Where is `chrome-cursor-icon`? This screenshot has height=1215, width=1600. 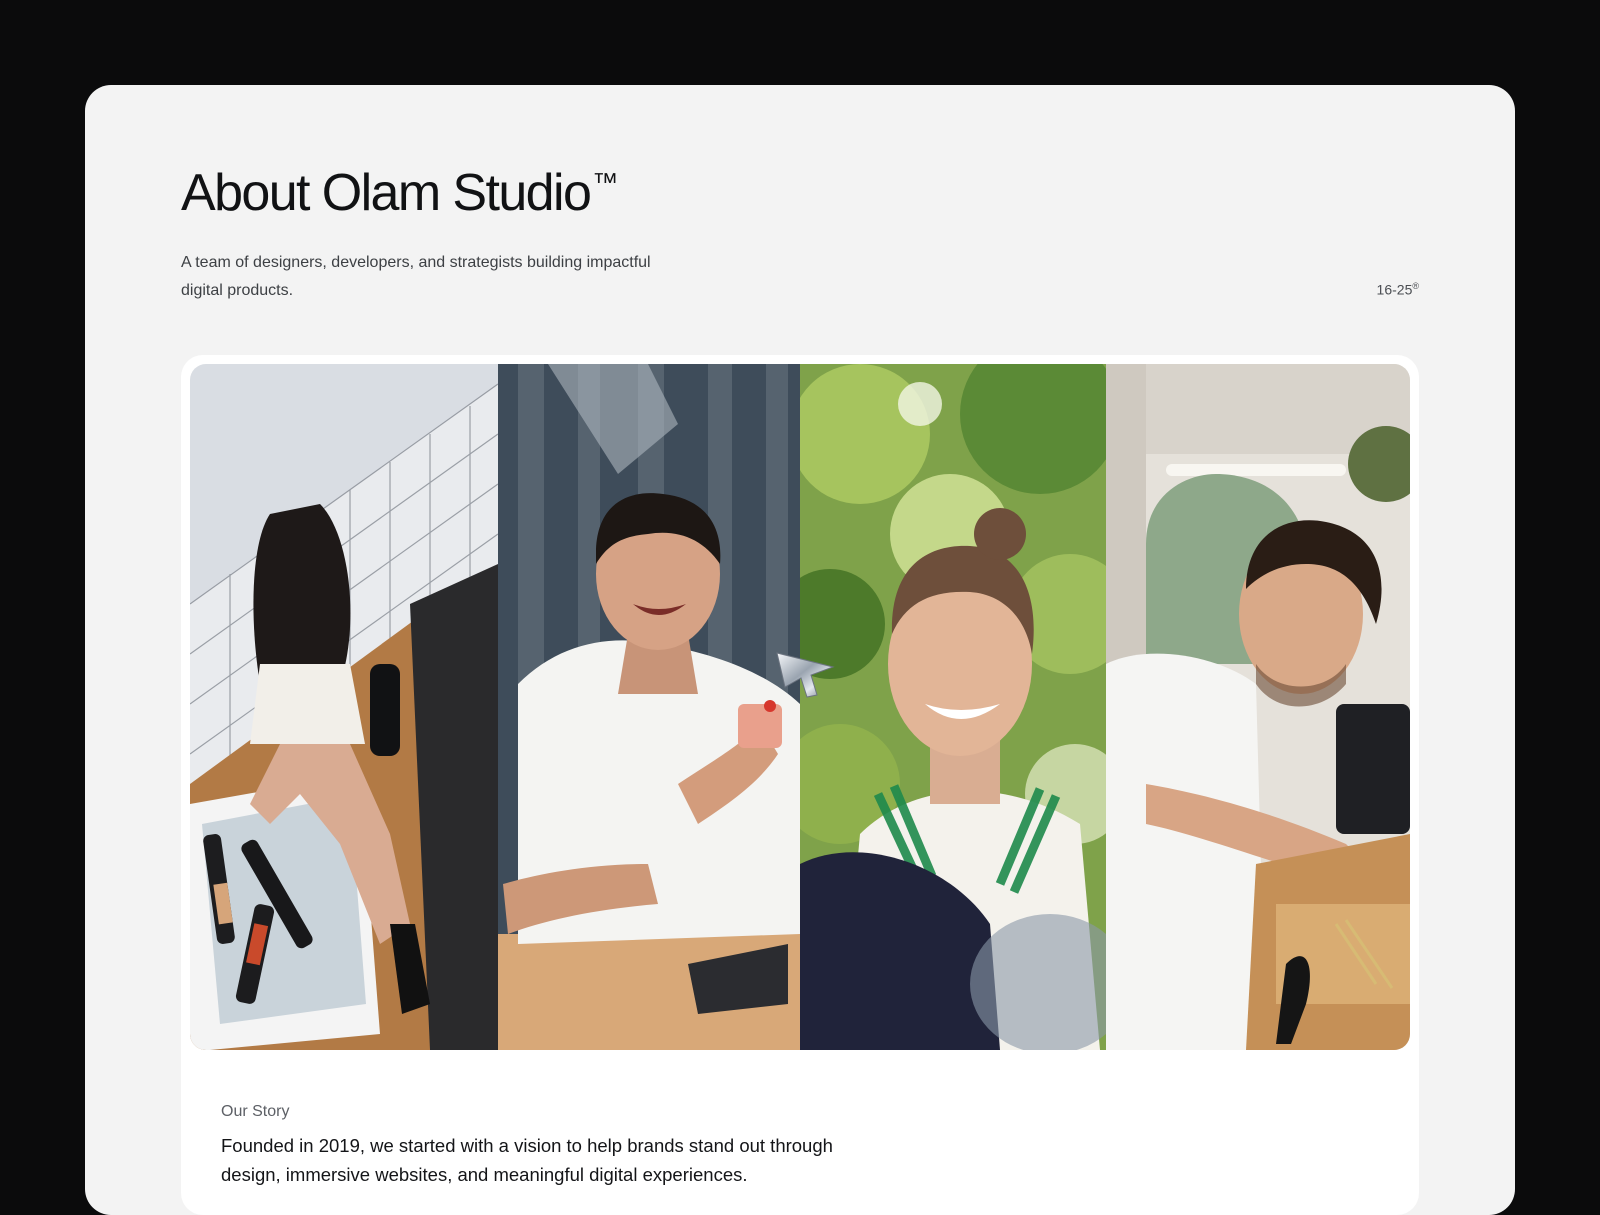 chrome-cursor-icon is located at coordinates (805, 675).